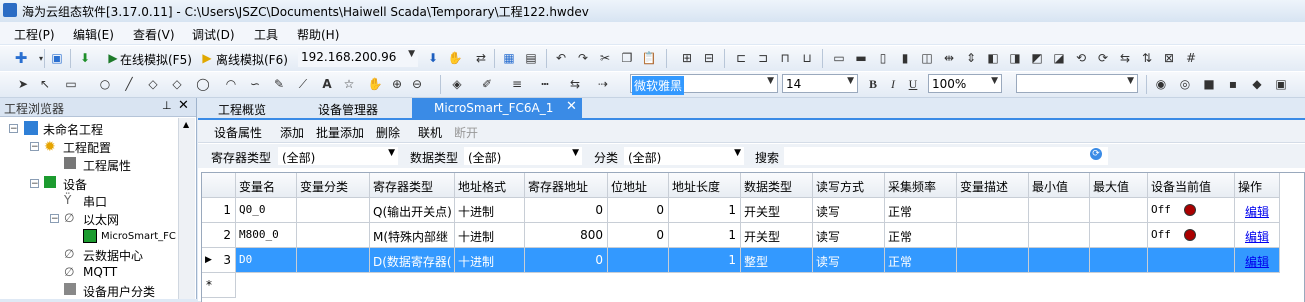  What do you see at coordinates (466, 132) in the screenshot?
I see `disconnect-button: 断开` at bounding box center [466, 132].